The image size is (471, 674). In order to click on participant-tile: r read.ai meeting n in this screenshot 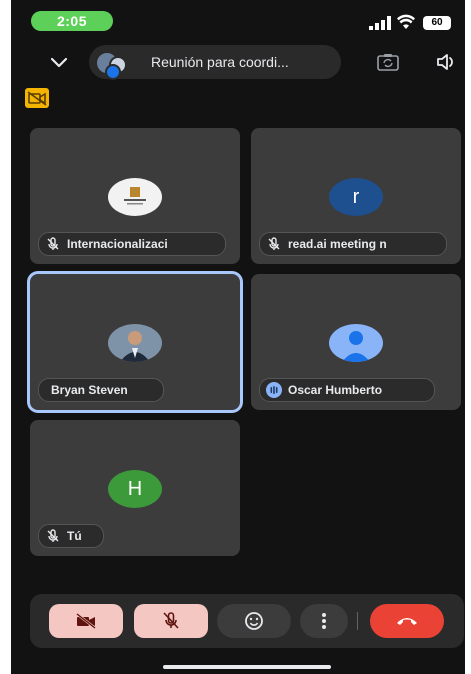, I will do `click(356, 196)`.